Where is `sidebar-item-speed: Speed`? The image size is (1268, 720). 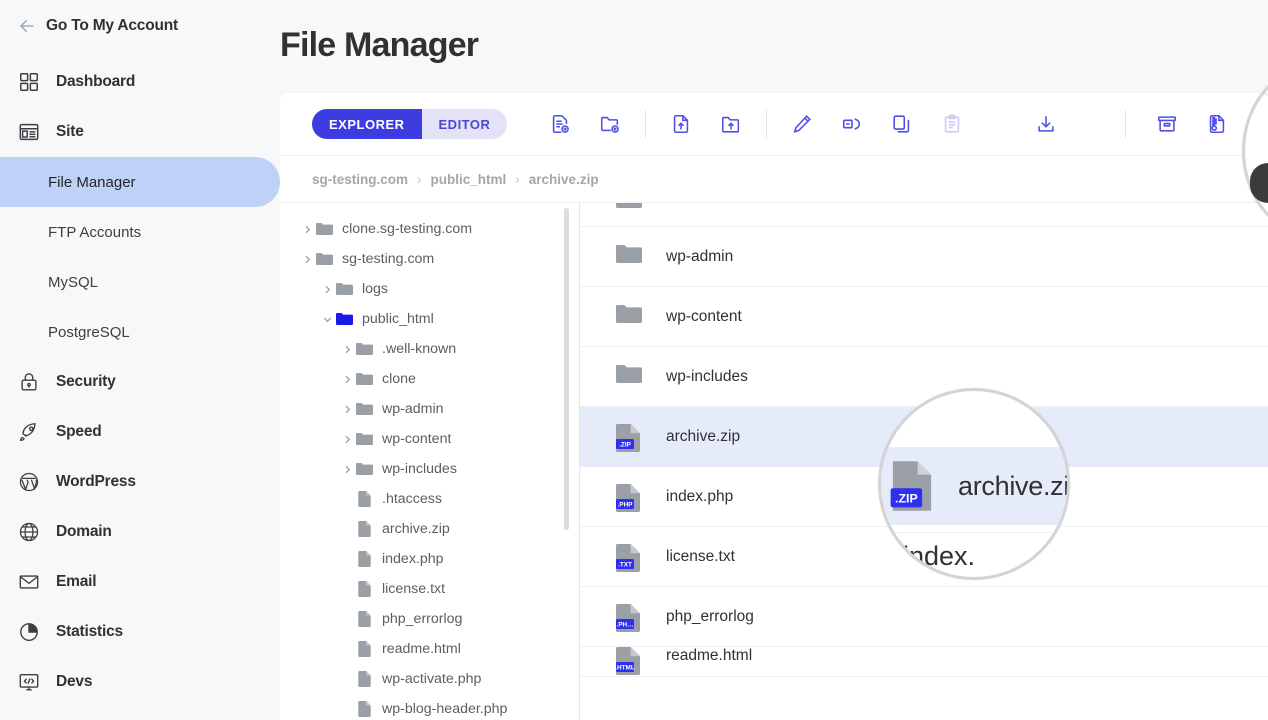 sidebar-item-speed: Speed is located at coordinates (140, 432).